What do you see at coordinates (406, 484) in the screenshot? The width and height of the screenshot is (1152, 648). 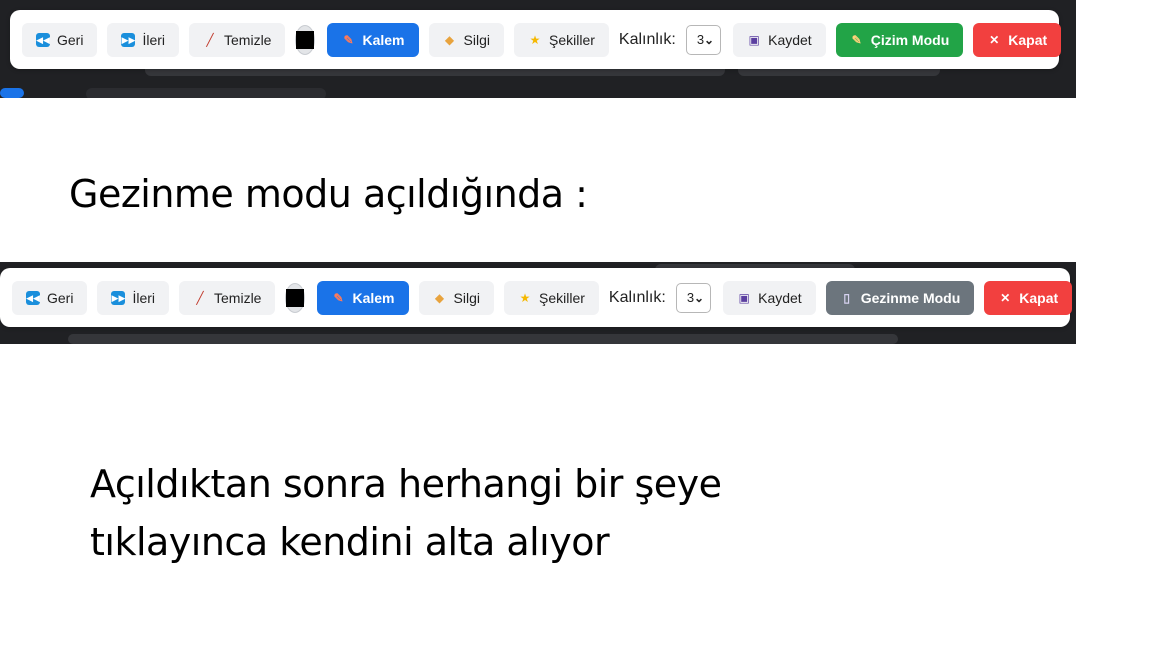 I see `caption-line-1: Açıldıktan sonra herhangi bir şeye` at bounding box center [406, 484].